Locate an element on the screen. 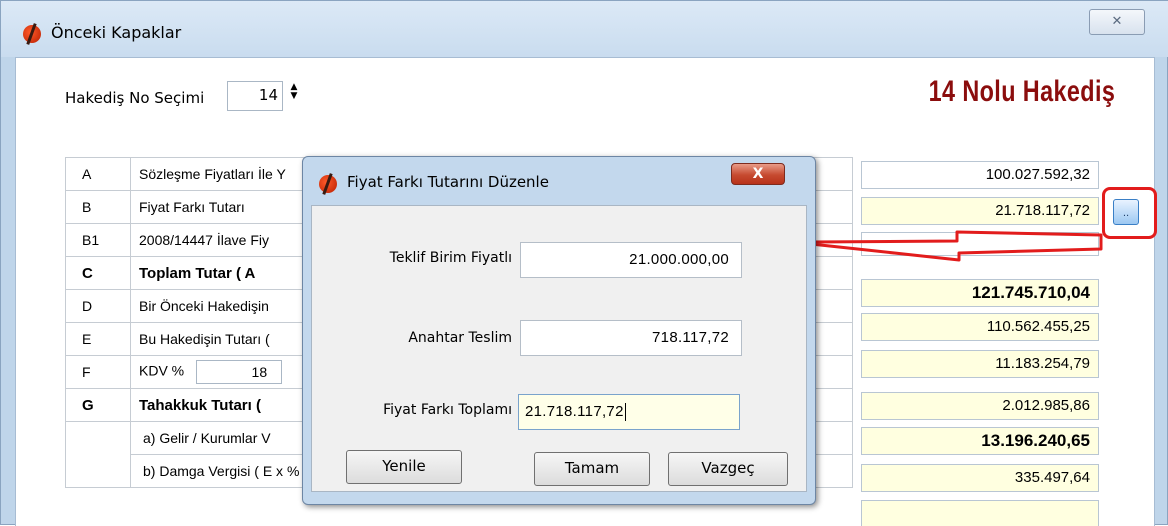 This screenshot has height=526, width=1168. row-code: E is located at coordinates (98, 339).